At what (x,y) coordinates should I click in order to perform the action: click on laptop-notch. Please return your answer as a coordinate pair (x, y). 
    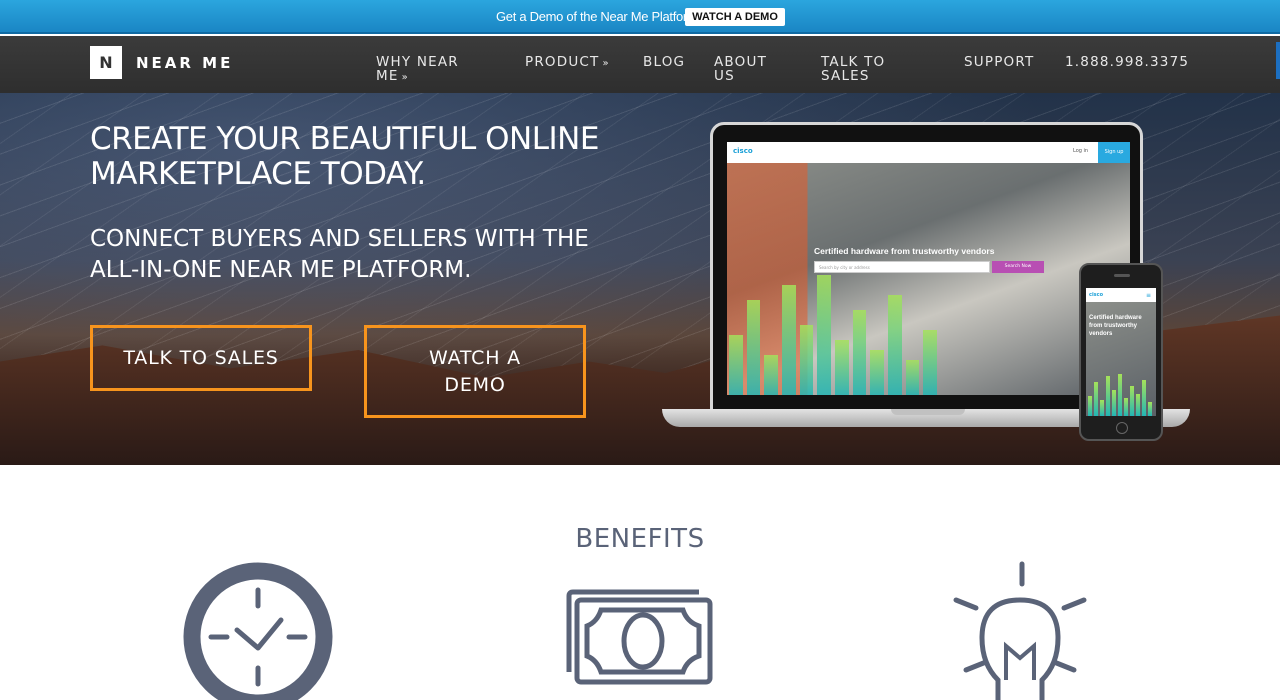
    Looking at the image, I should click on (928, 412).